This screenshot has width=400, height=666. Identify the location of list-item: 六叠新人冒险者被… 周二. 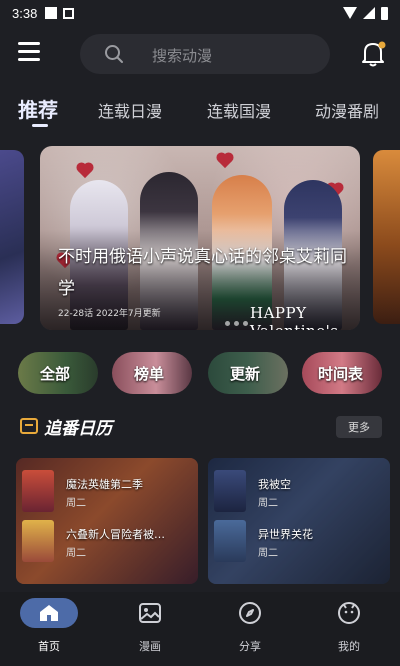
(107, 541).